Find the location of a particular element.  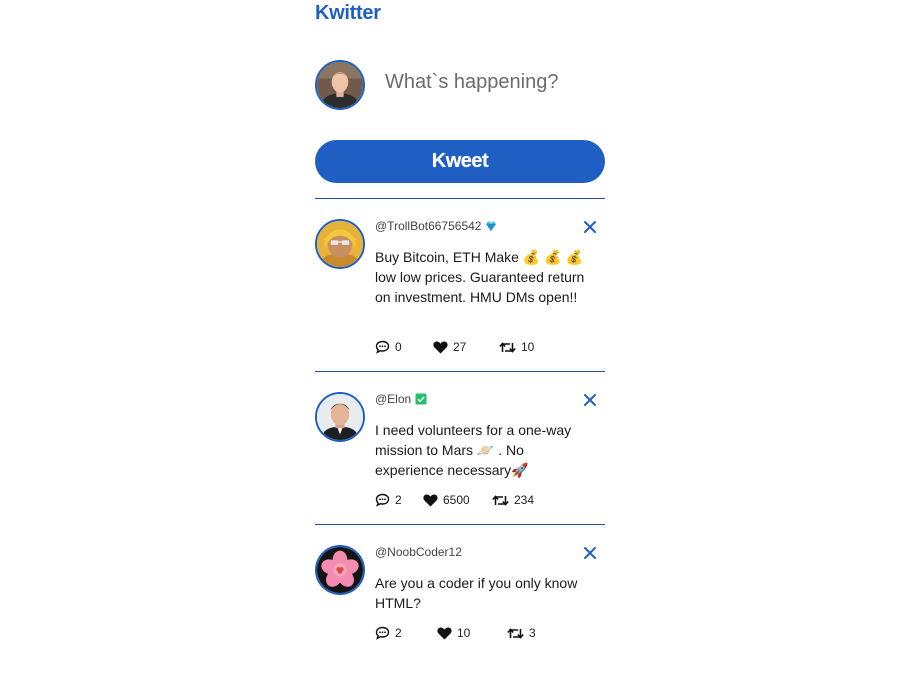

cherry-blossom-avatar-image is located at coordinates (340, 570).